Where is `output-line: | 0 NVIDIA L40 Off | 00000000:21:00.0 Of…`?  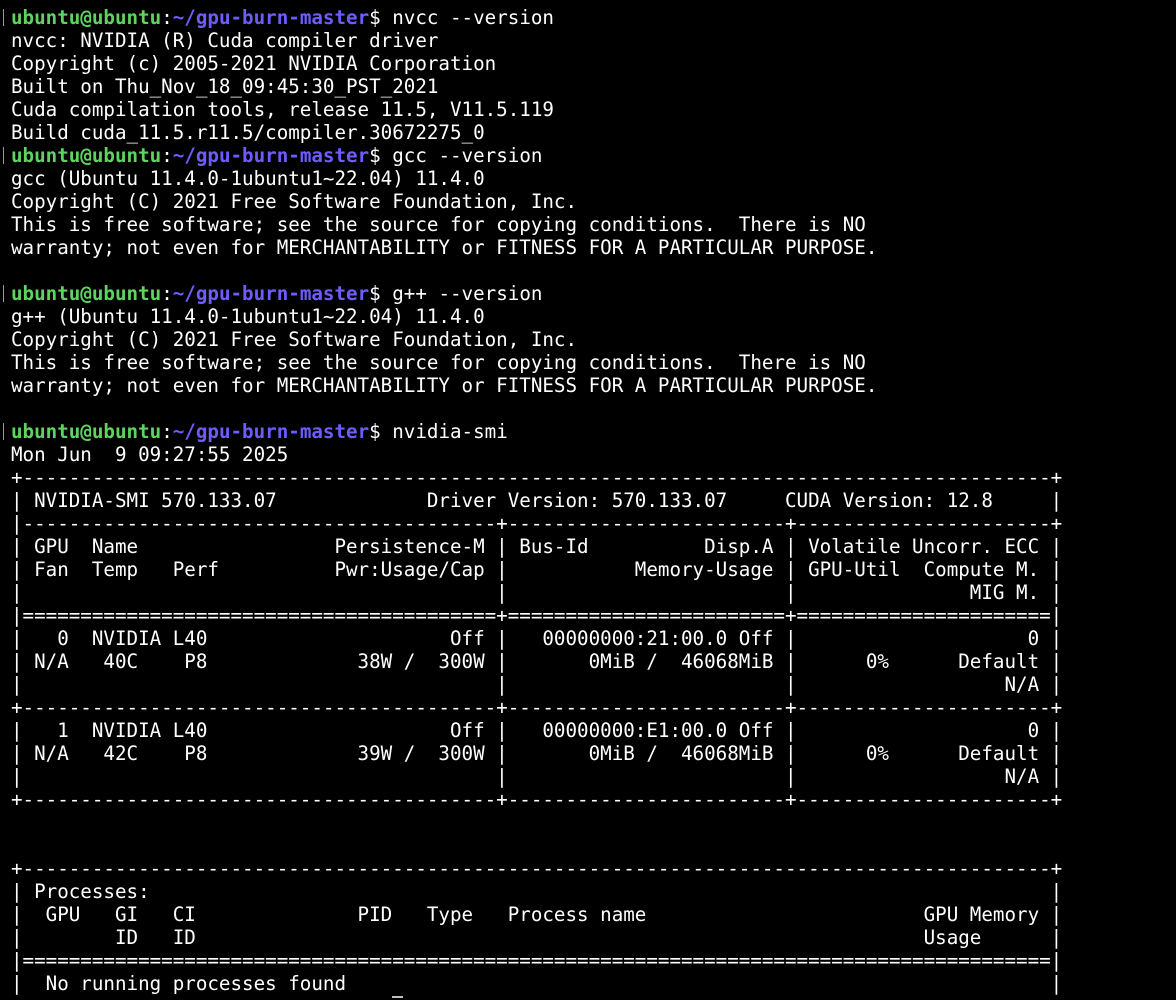
output-line: | 0 NVIDIA L40 Off | 00000000:21:00.0 Of… is located at coordinates (537, 638).